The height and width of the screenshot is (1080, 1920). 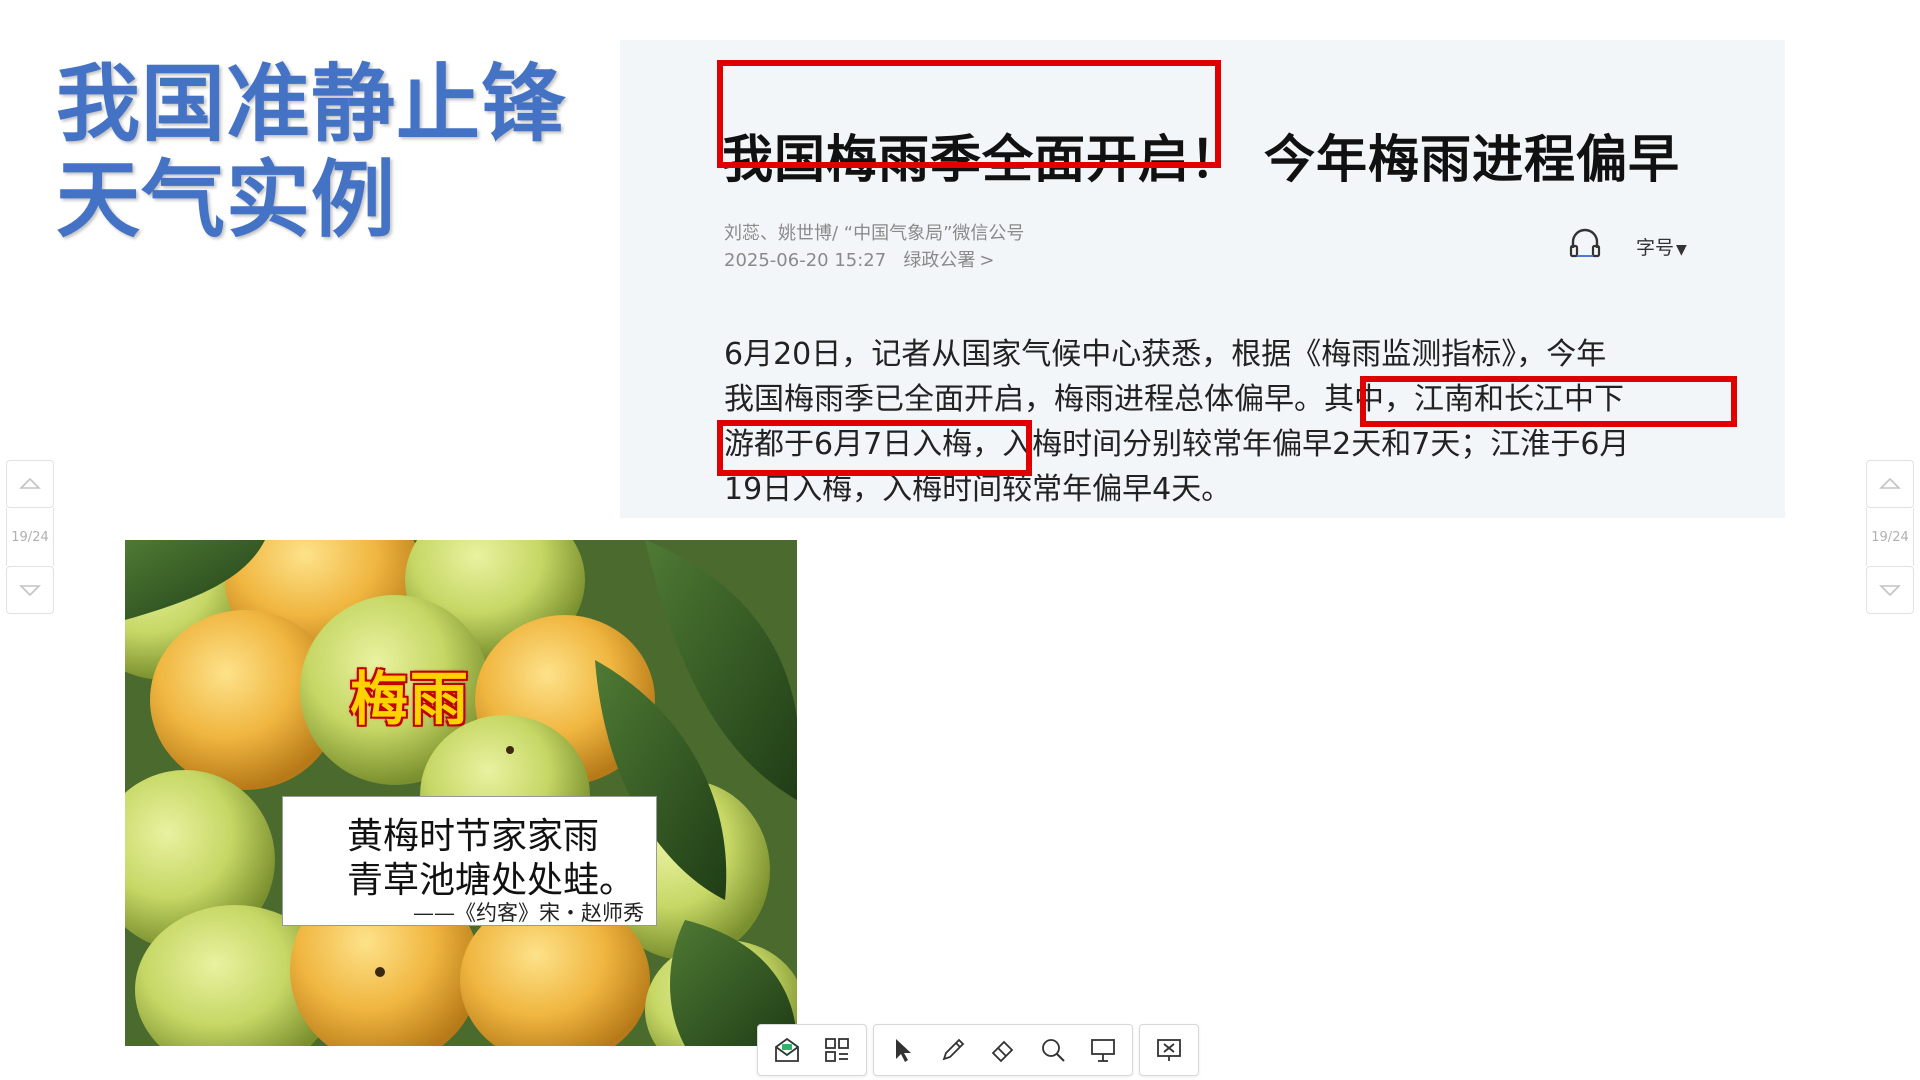 I want to click on article-channel-link: 绿政公署, so click(x=939, y=260).